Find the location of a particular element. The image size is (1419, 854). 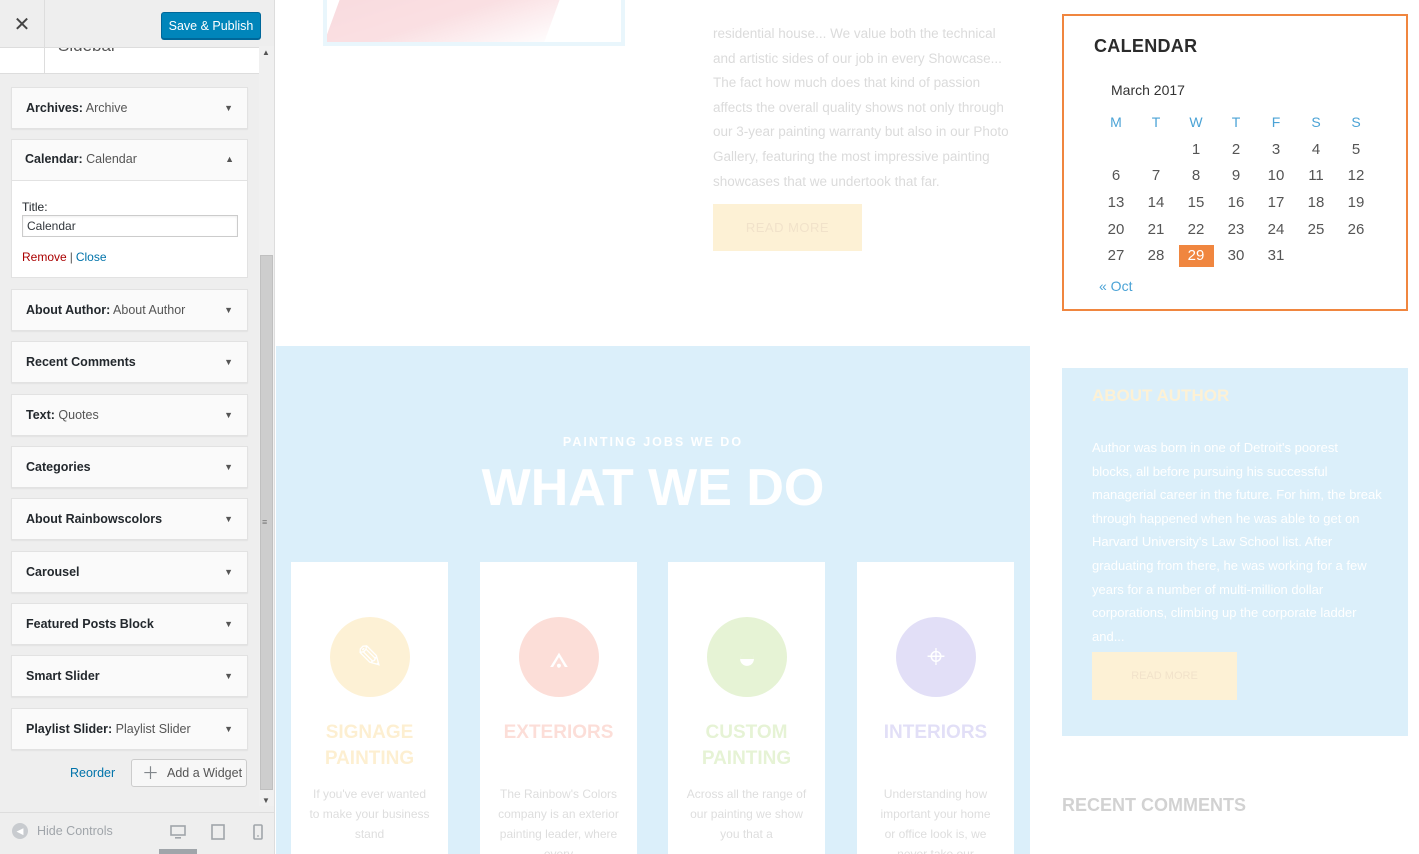

calendar-day-today-label: 29 is located at coordinates (1196, 256).